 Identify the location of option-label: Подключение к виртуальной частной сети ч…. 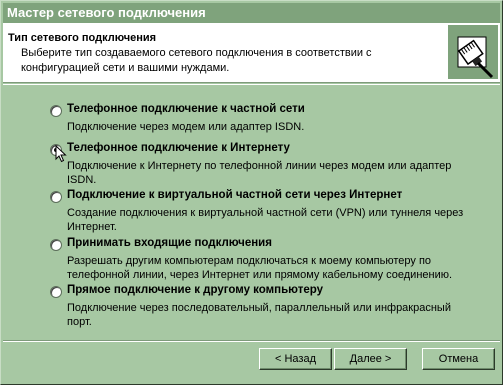
(234, 195).